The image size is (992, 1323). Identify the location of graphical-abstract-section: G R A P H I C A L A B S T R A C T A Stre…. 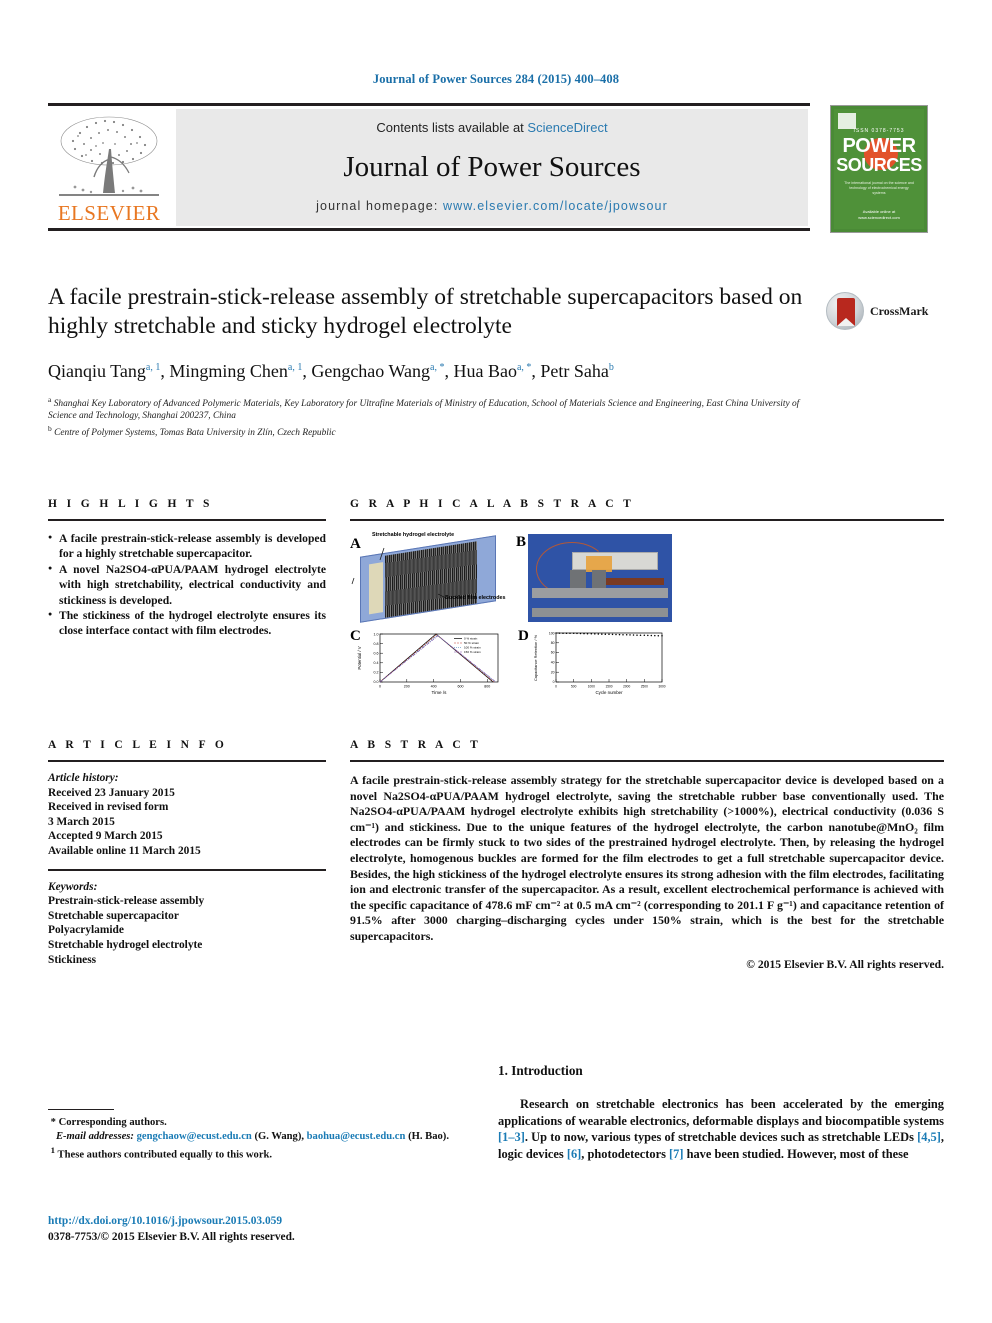
(647, 597).